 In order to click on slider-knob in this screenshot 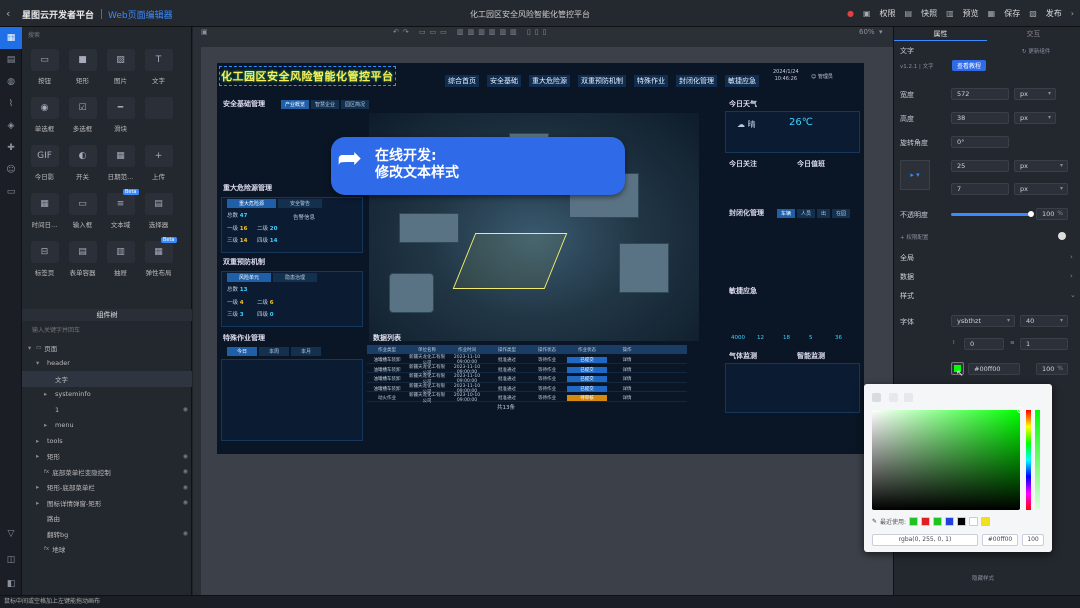, I will do `click(1031, 214)`.